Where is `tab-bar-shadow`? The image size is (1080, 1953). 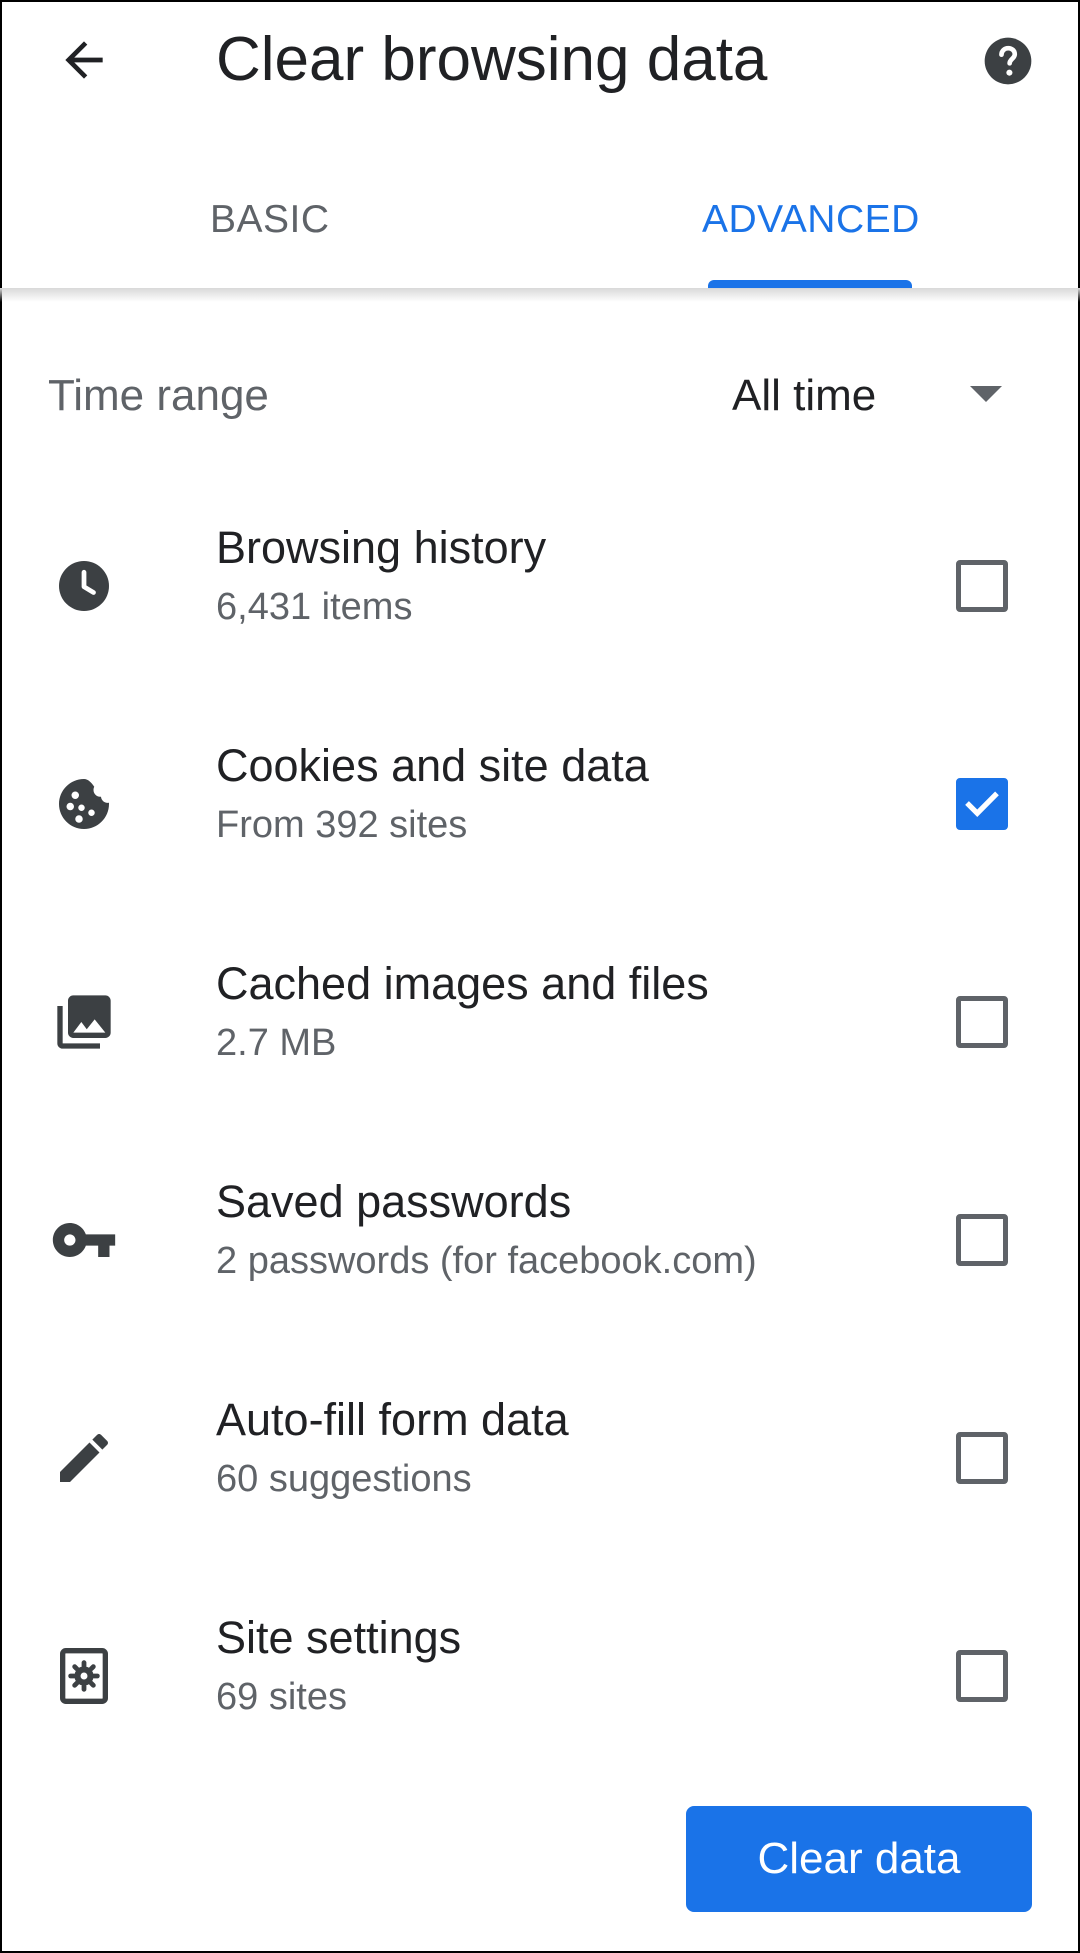 tab-bar-shadow is located at coordinates (540, 295).